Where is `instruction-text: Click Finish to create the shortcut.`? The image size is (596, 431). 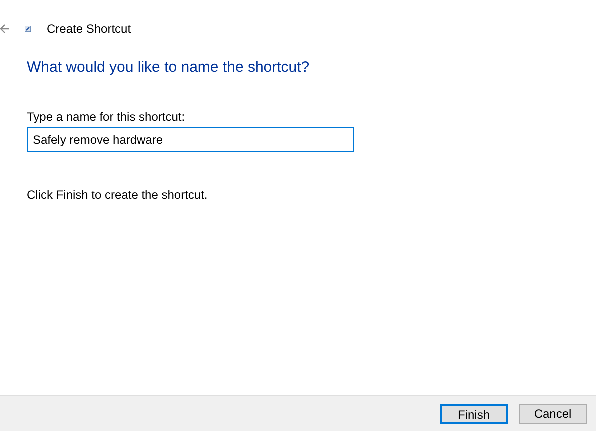
instruction-text: Click Finish to create the shortcut. is located at coordinates (118, 195).